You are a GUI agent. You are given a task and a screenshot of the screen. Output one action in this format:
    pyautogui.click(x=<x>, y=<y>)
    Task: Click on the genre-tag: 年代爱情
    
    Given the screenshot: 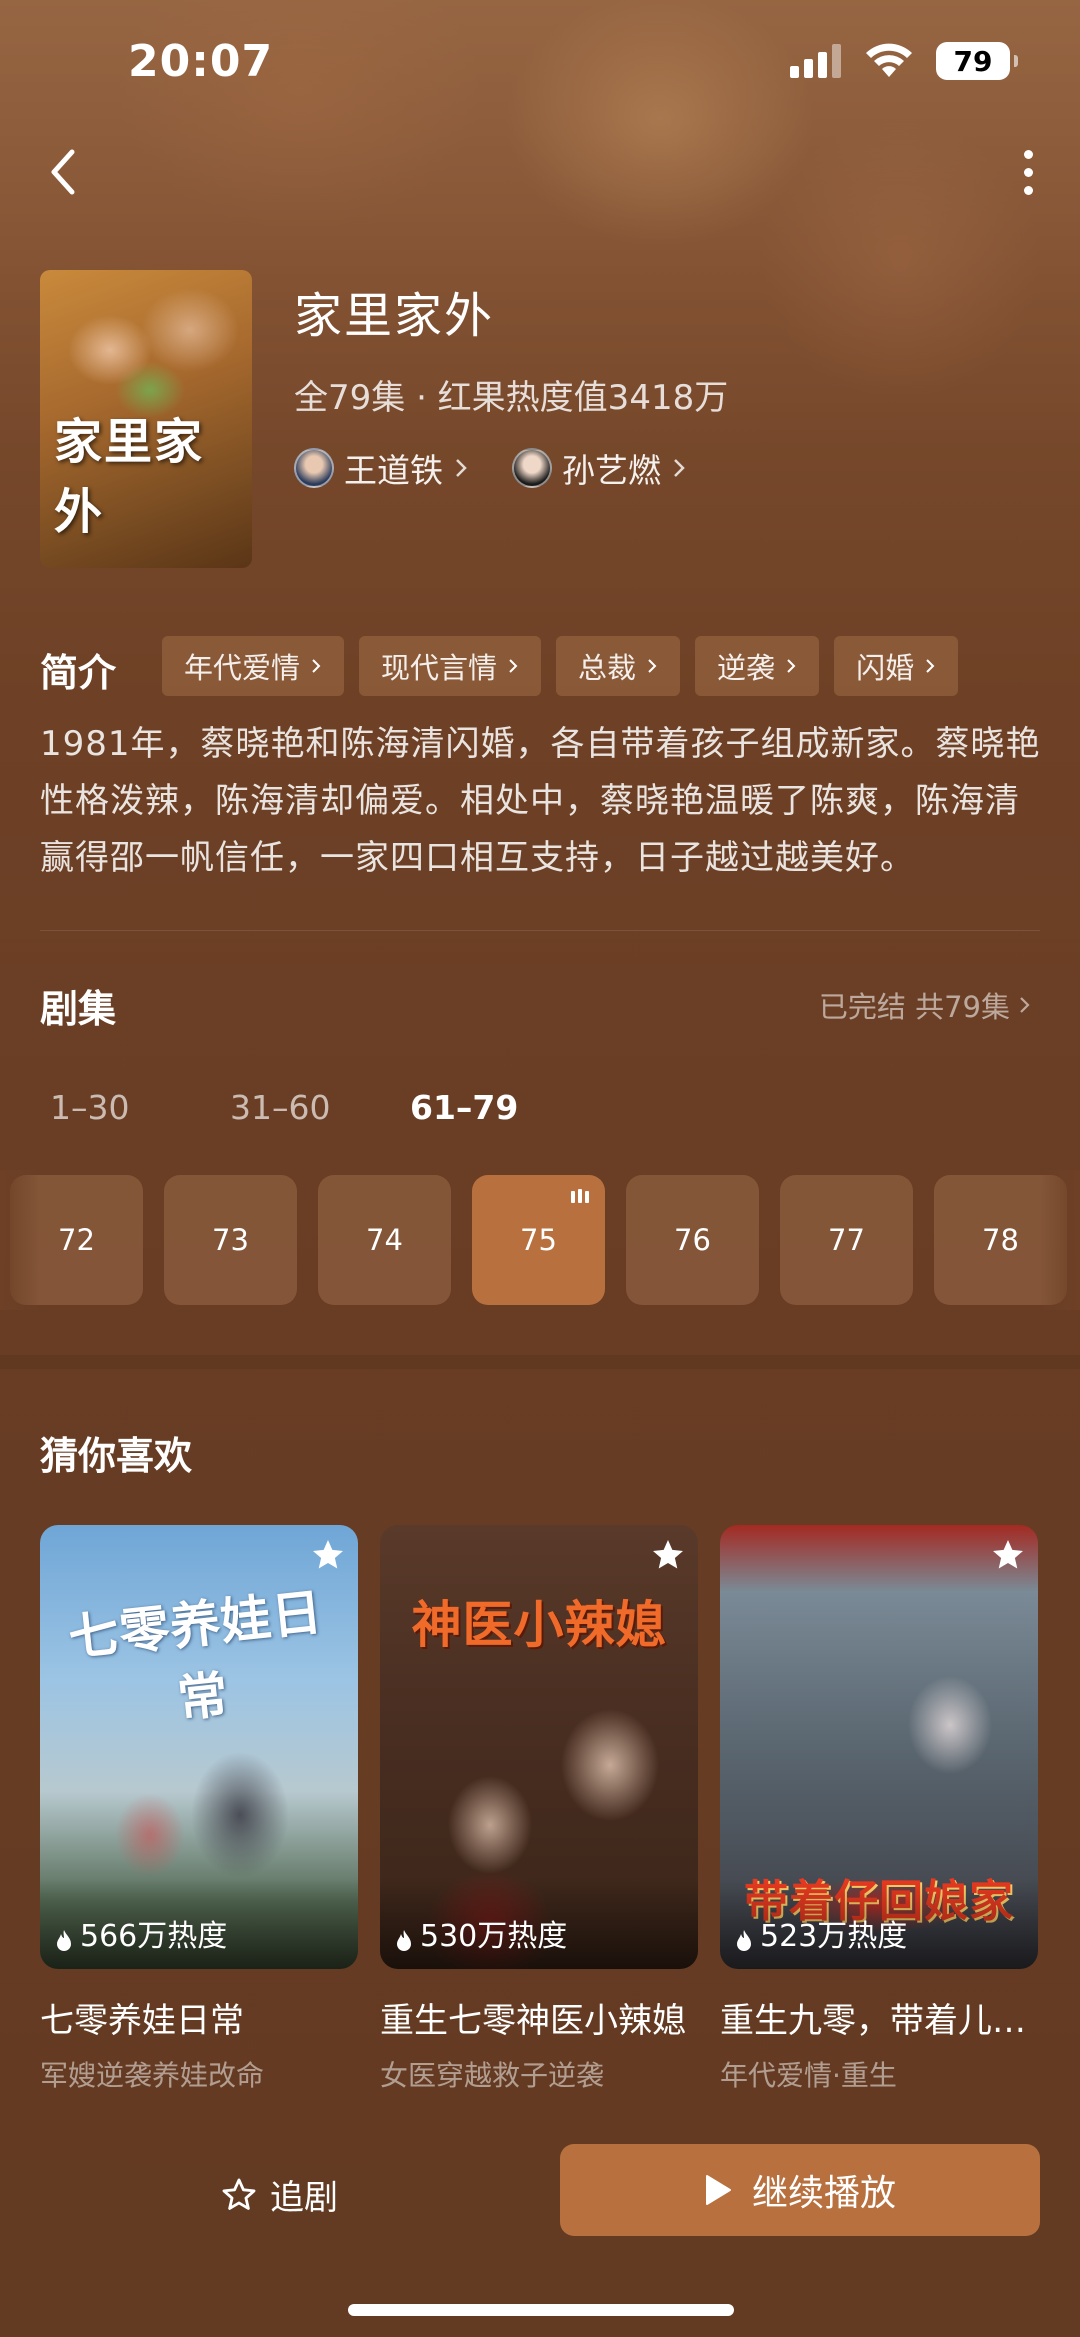 What is the action you would take?
    pyautogui.click(x=253, y=666)
    